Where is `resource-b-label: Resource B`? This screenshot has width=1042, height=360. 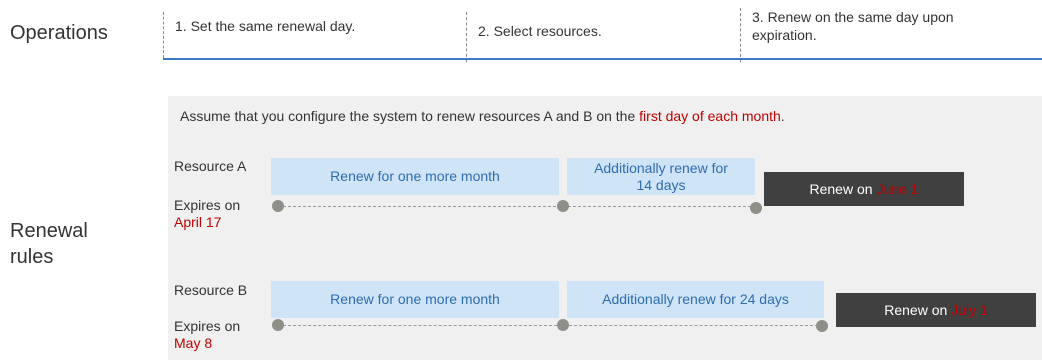 resource-b-label: Resource B is located at coordinates (211, 290).